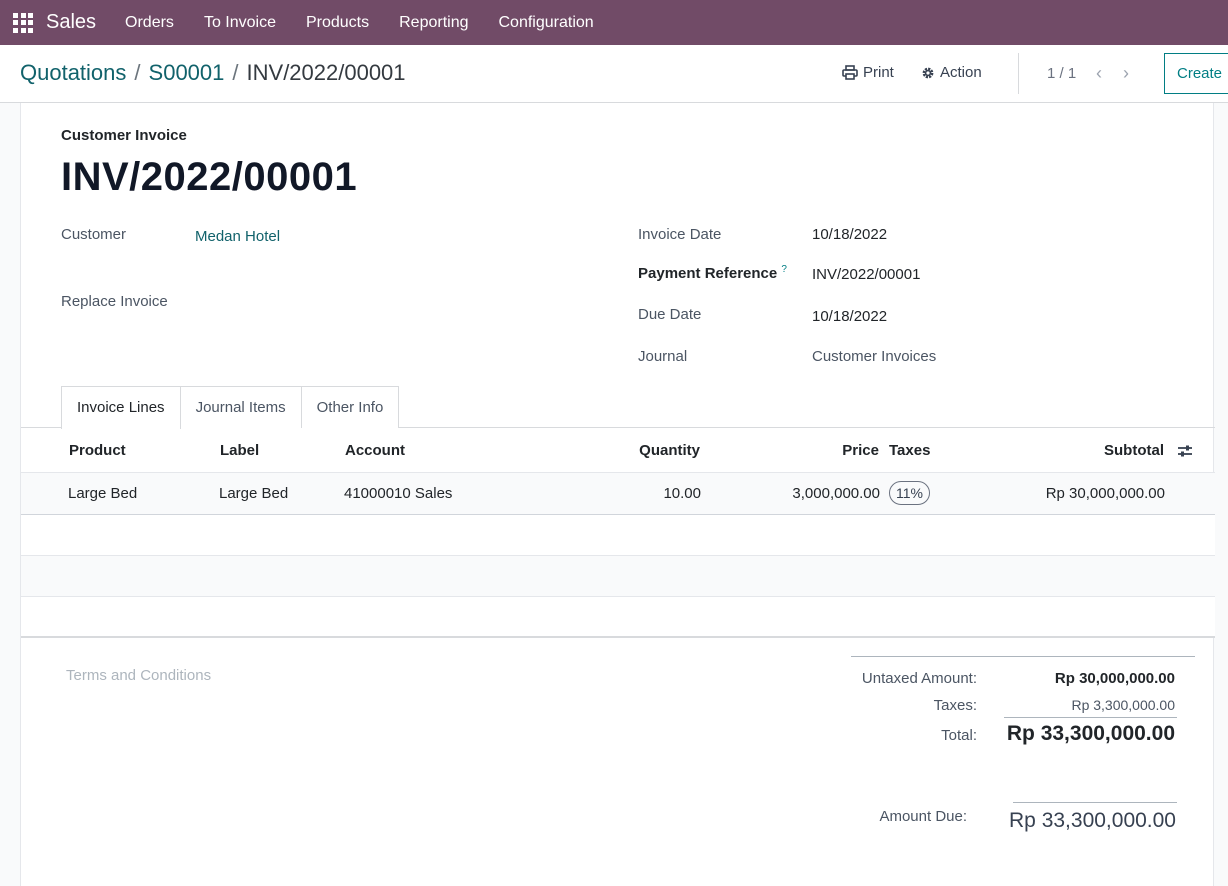 This screenshot has width=1228, height=886. Describe the element at coordinates (23, 22) in the screenshot. I see `apps-grid-icon` at that location.